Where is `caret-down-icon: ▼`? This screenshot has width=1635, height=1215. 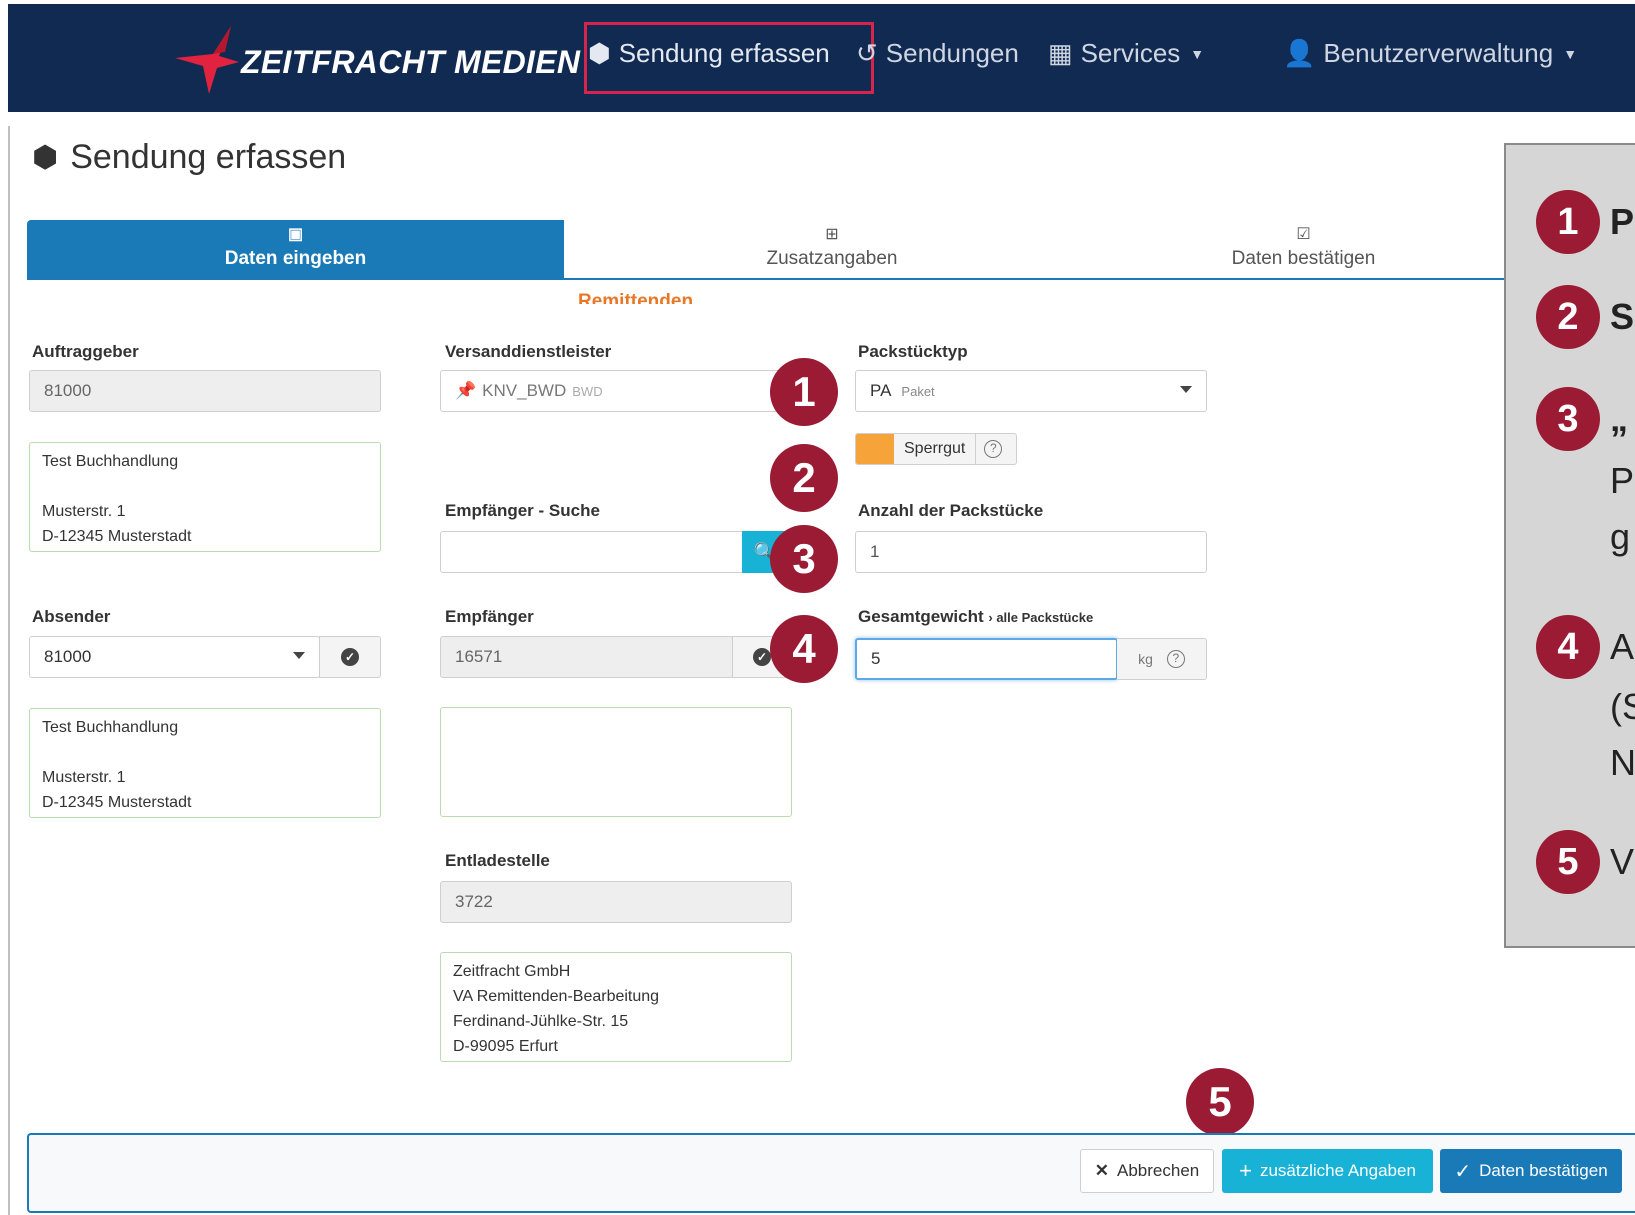
caret-down-icon: ▼ is located at coordinates (1197, 53).